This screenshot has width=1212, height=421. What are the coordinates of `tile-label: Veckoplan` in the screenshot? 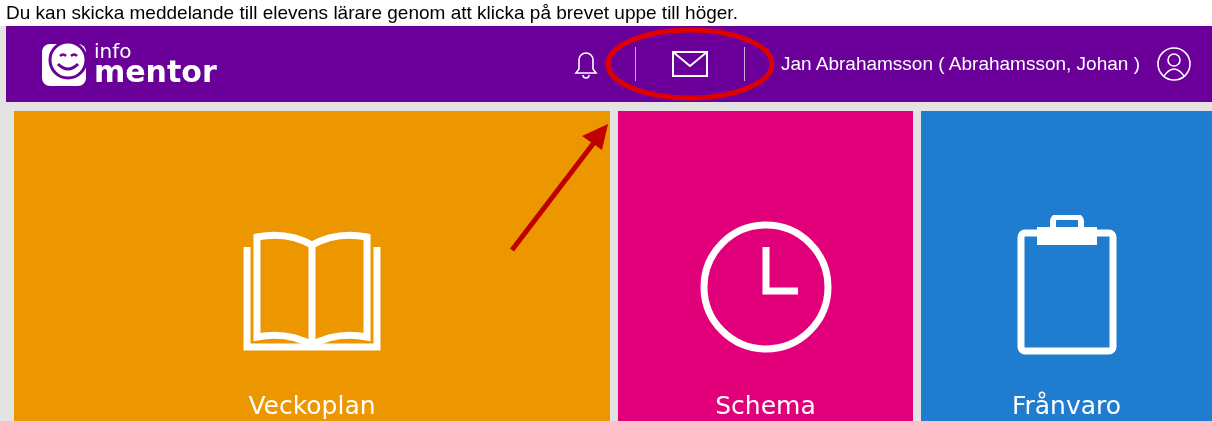 It's located at (312, 406).